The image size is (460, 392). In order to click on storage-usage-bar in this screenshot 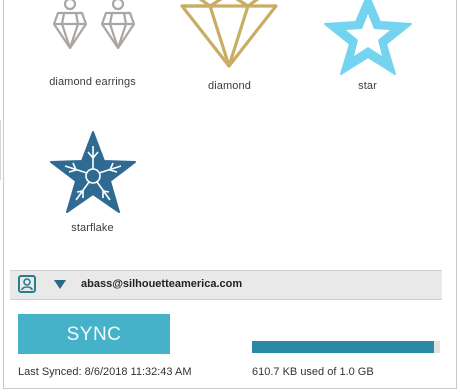, I will do `click(346, 347)`.